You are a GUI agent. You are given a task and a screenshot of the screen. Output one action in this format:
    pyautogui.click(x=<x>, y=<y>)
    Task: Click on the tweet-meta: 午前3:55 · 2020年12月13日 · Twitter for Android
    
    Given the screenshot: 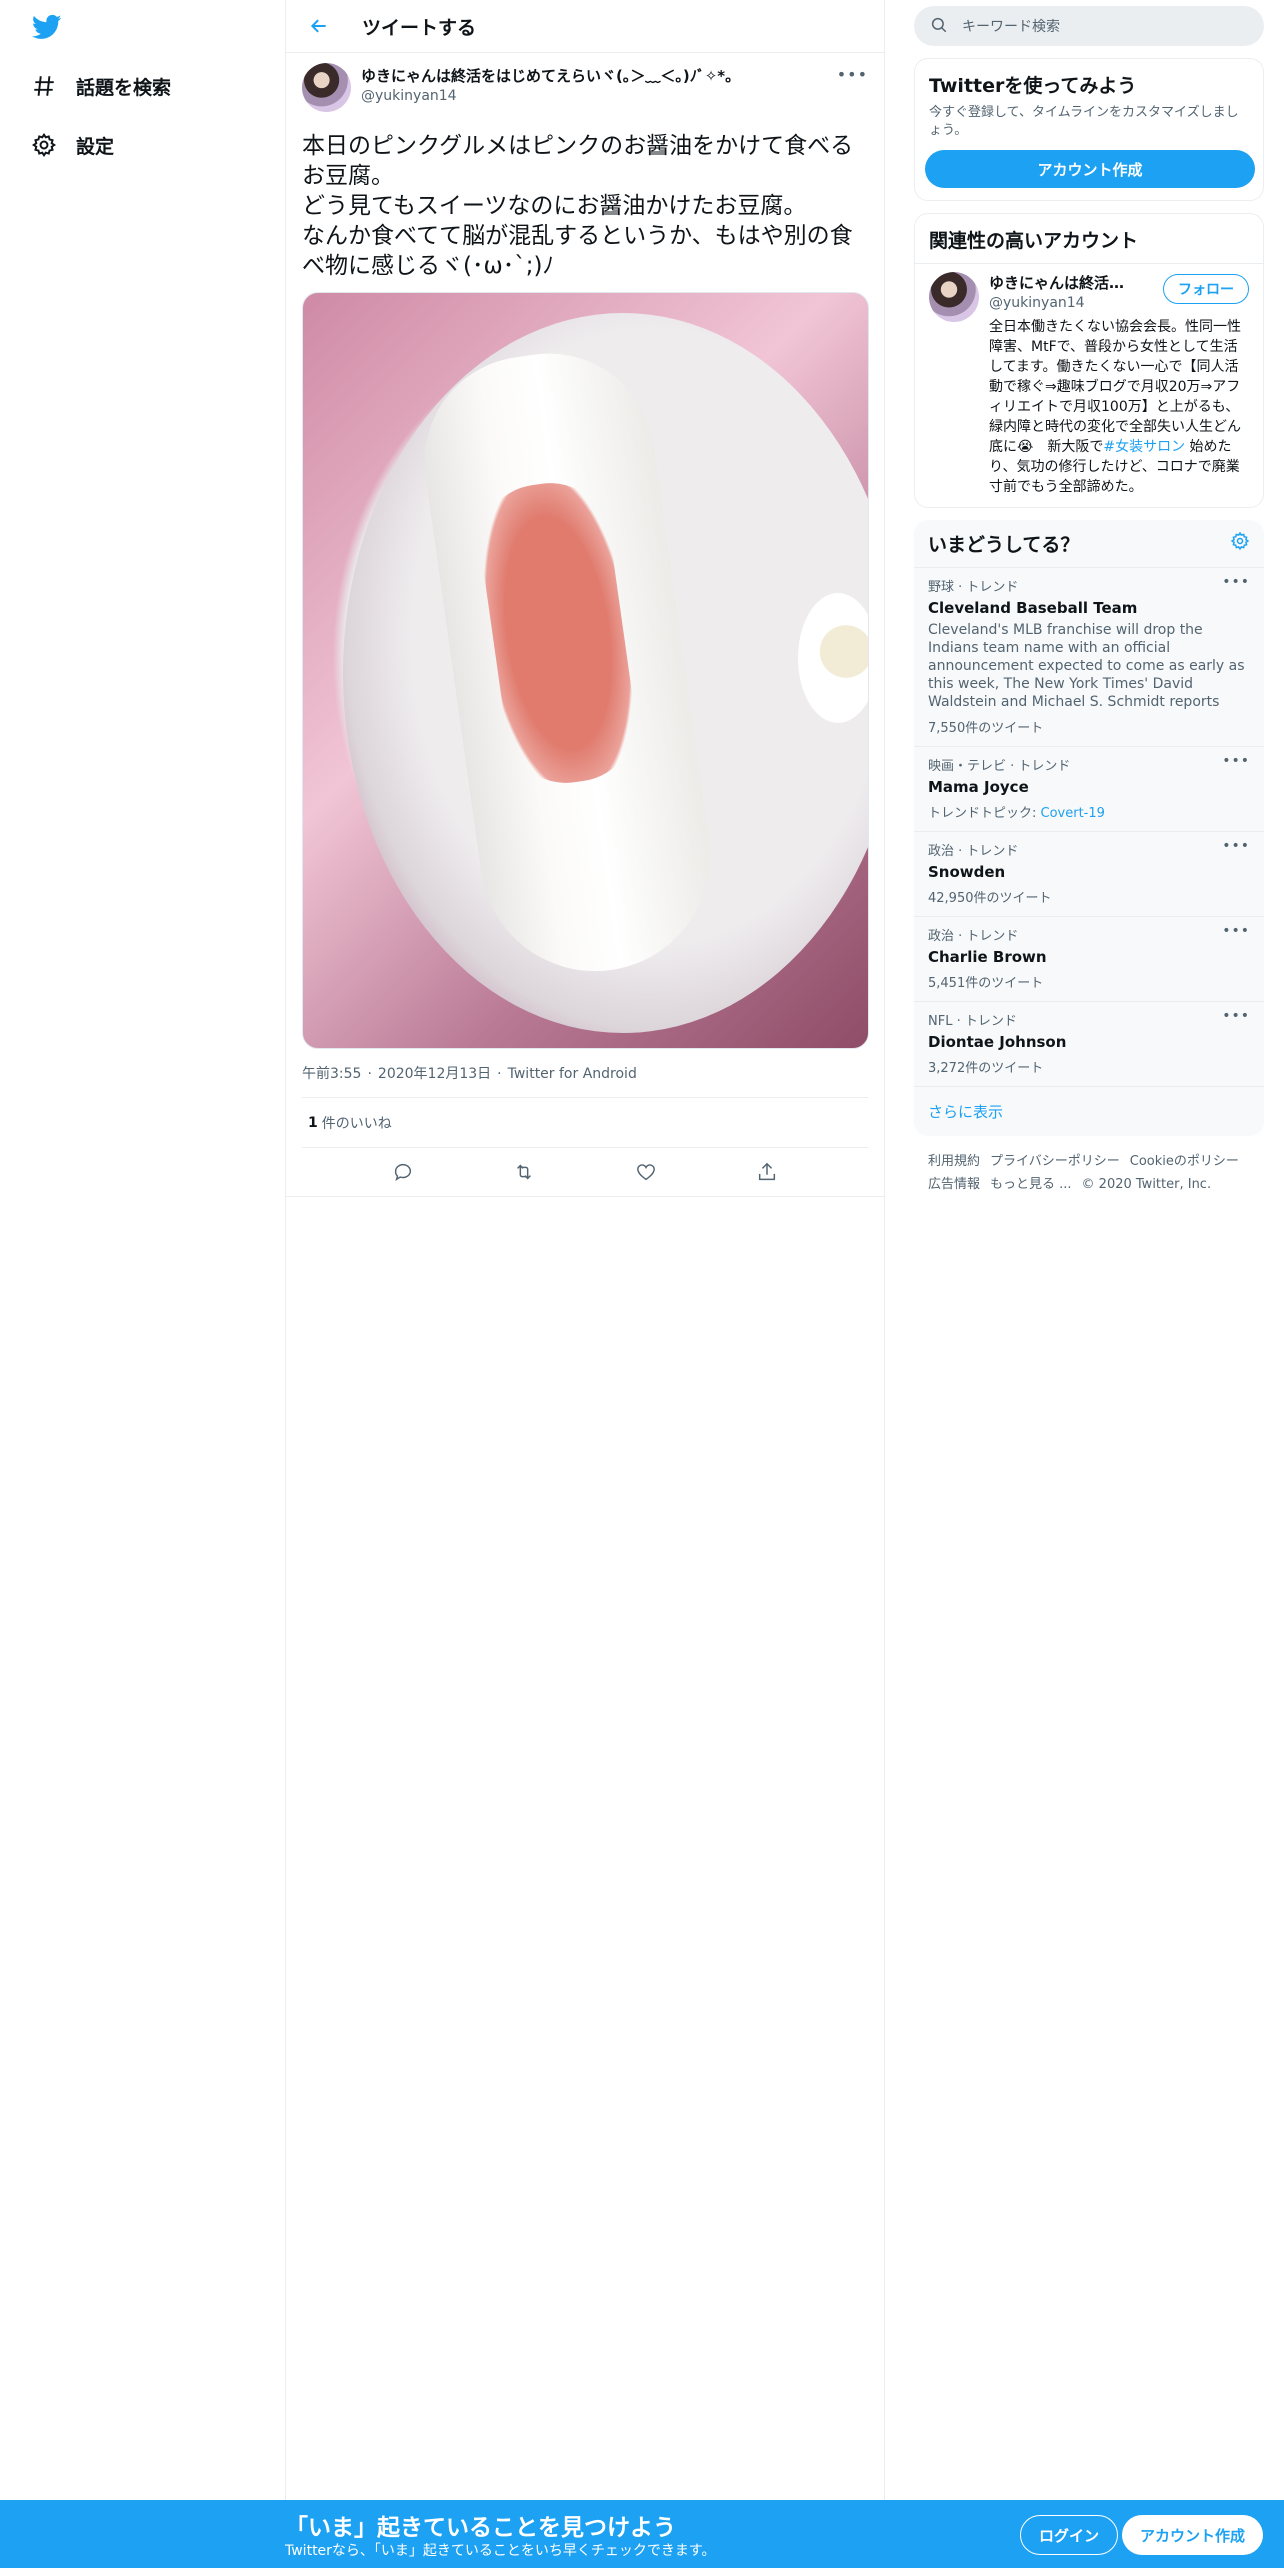 What is the action you would take?
    pyautogui.click(x=585, y=1080)
    